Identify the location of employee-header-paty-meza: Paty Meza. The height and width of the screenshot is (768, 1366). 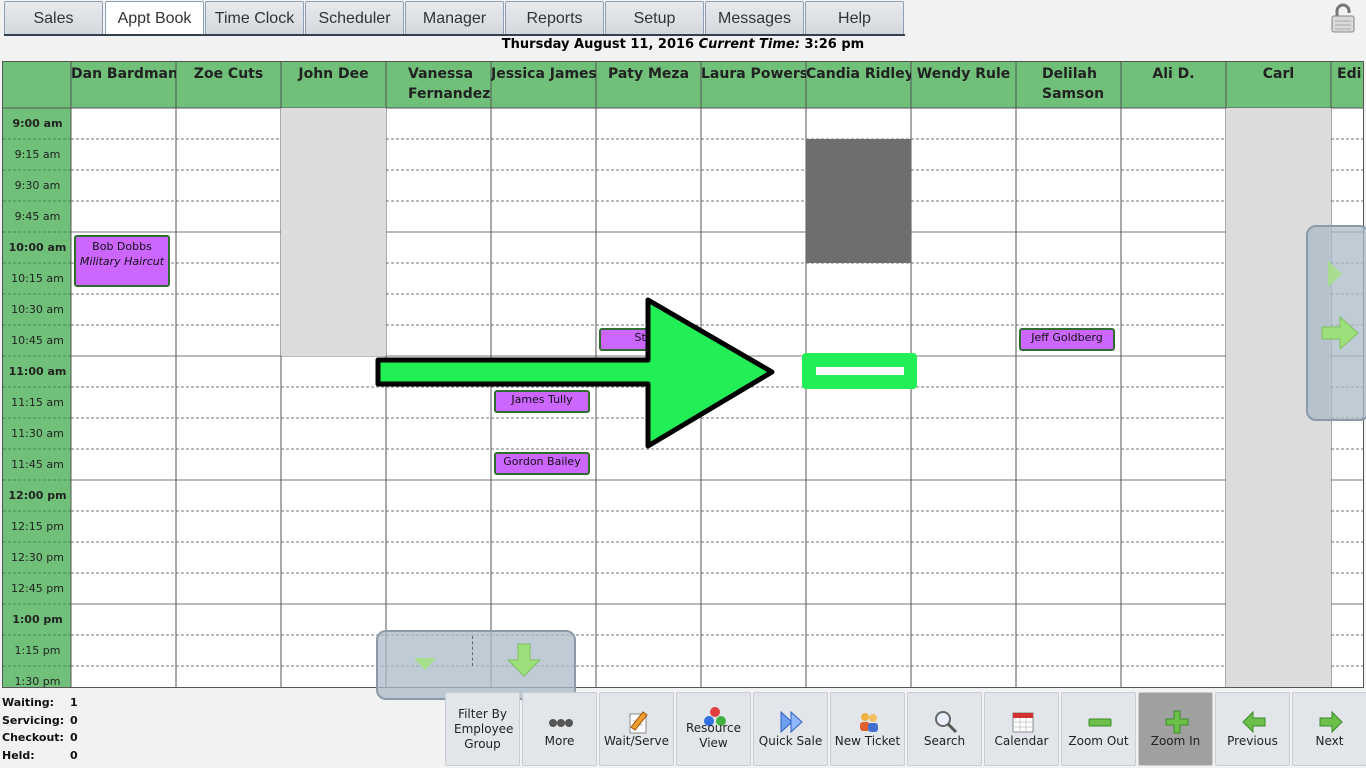
(648, 85).